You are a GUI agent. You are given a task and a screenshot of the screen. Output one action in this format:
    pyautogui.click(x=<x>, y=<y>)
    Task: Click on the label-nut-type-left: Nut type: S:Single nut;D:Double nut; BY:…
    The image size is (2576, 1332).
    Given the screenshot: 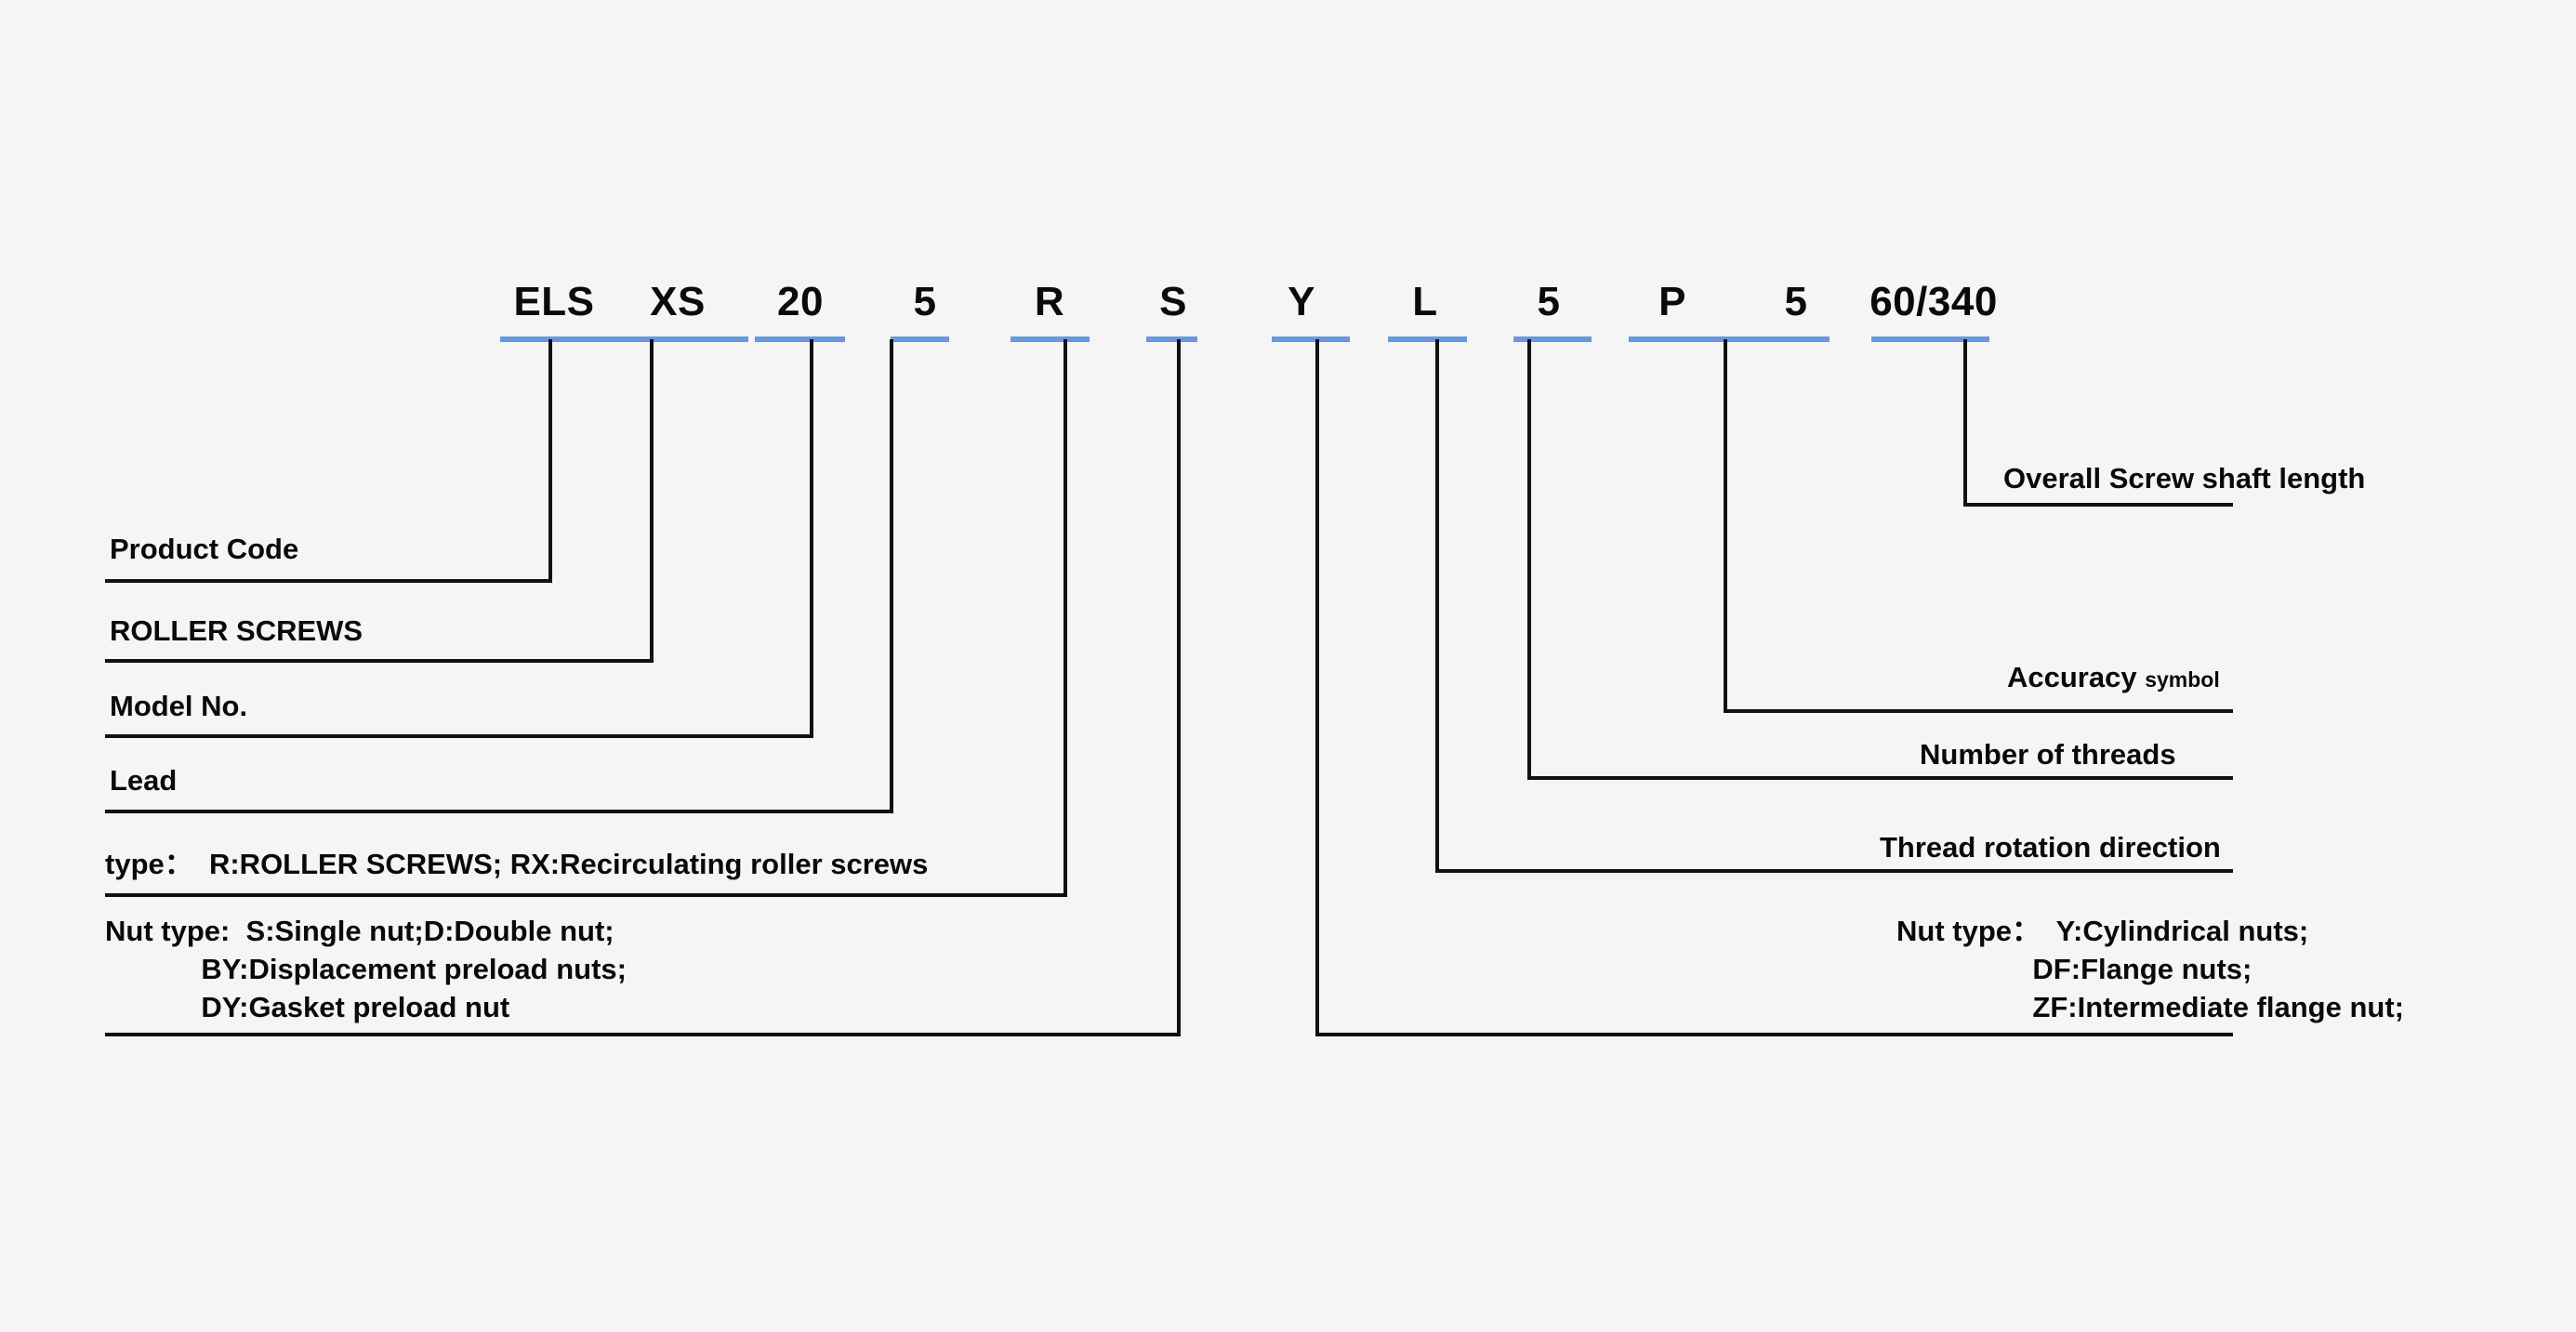 What is the action you would take?
    pyautogui.click(x=366, y=970)
    